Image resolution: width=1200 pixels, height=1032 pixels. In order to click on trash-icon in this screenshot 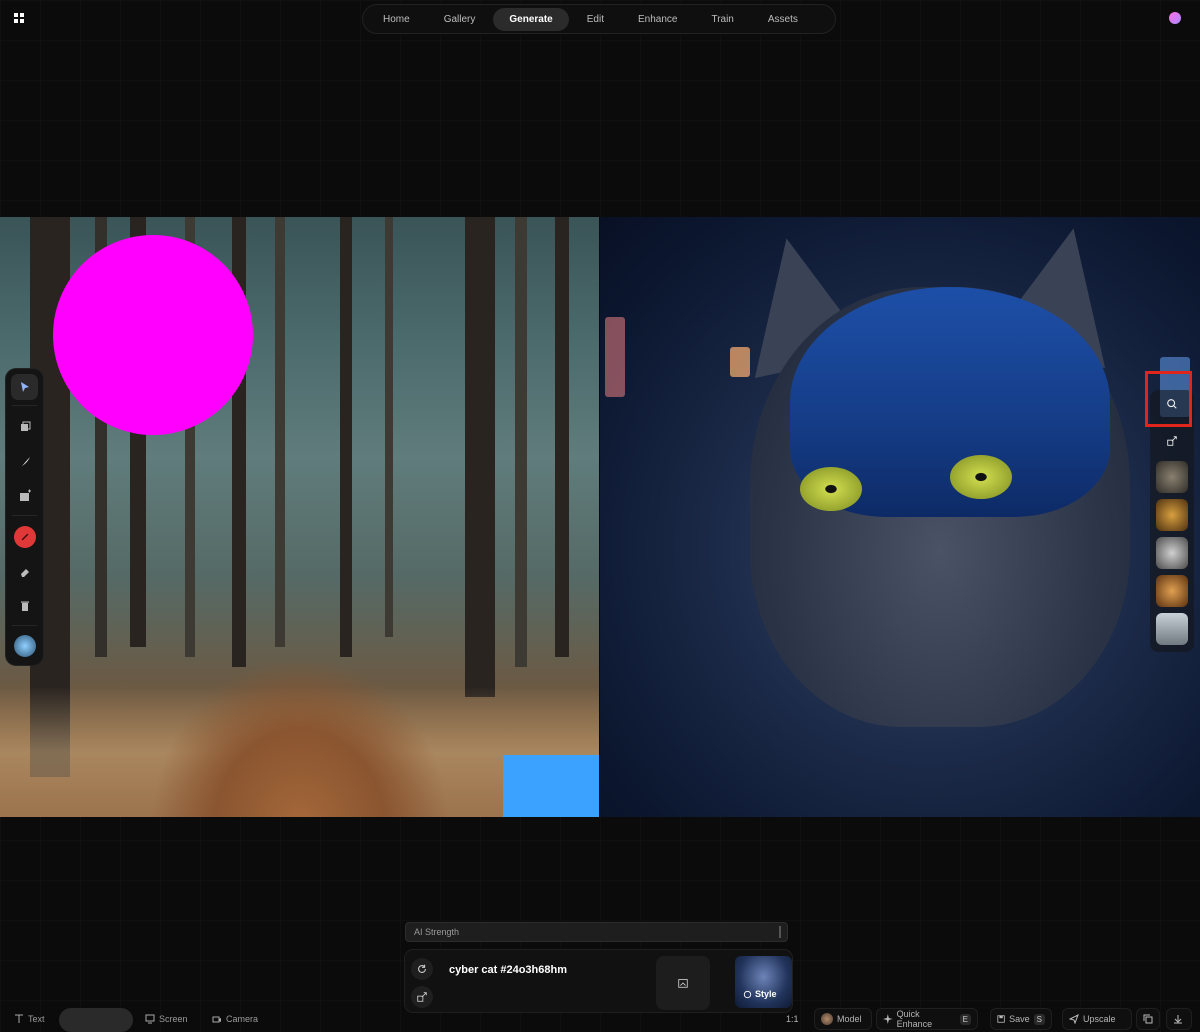, I will do `click(24, 606)`.